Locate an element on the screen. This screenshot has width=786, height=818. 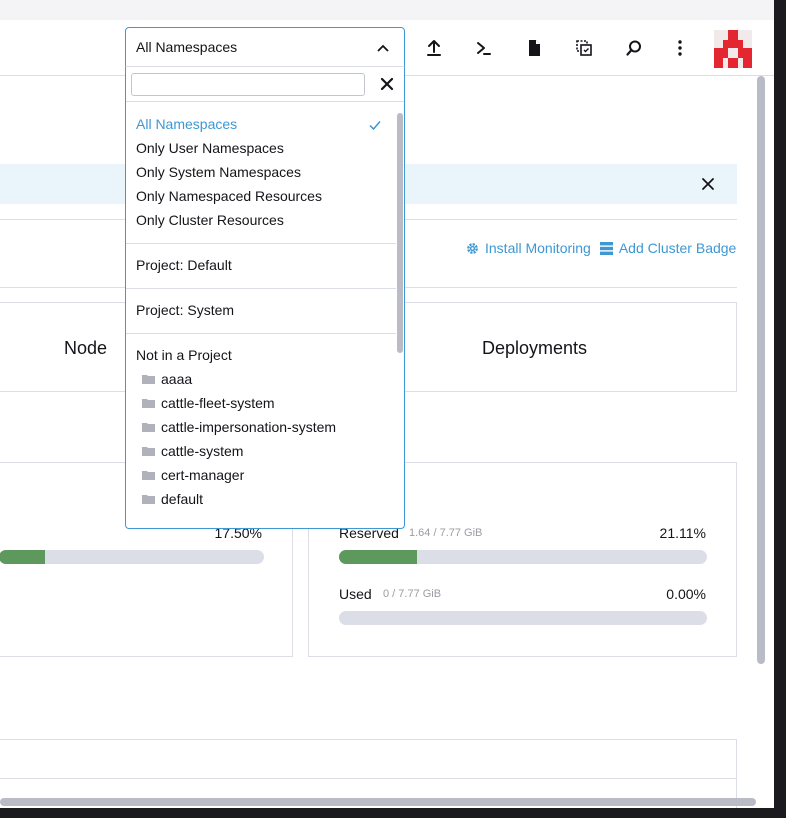
namespace-search-bar is located at coordinates (265, 84).